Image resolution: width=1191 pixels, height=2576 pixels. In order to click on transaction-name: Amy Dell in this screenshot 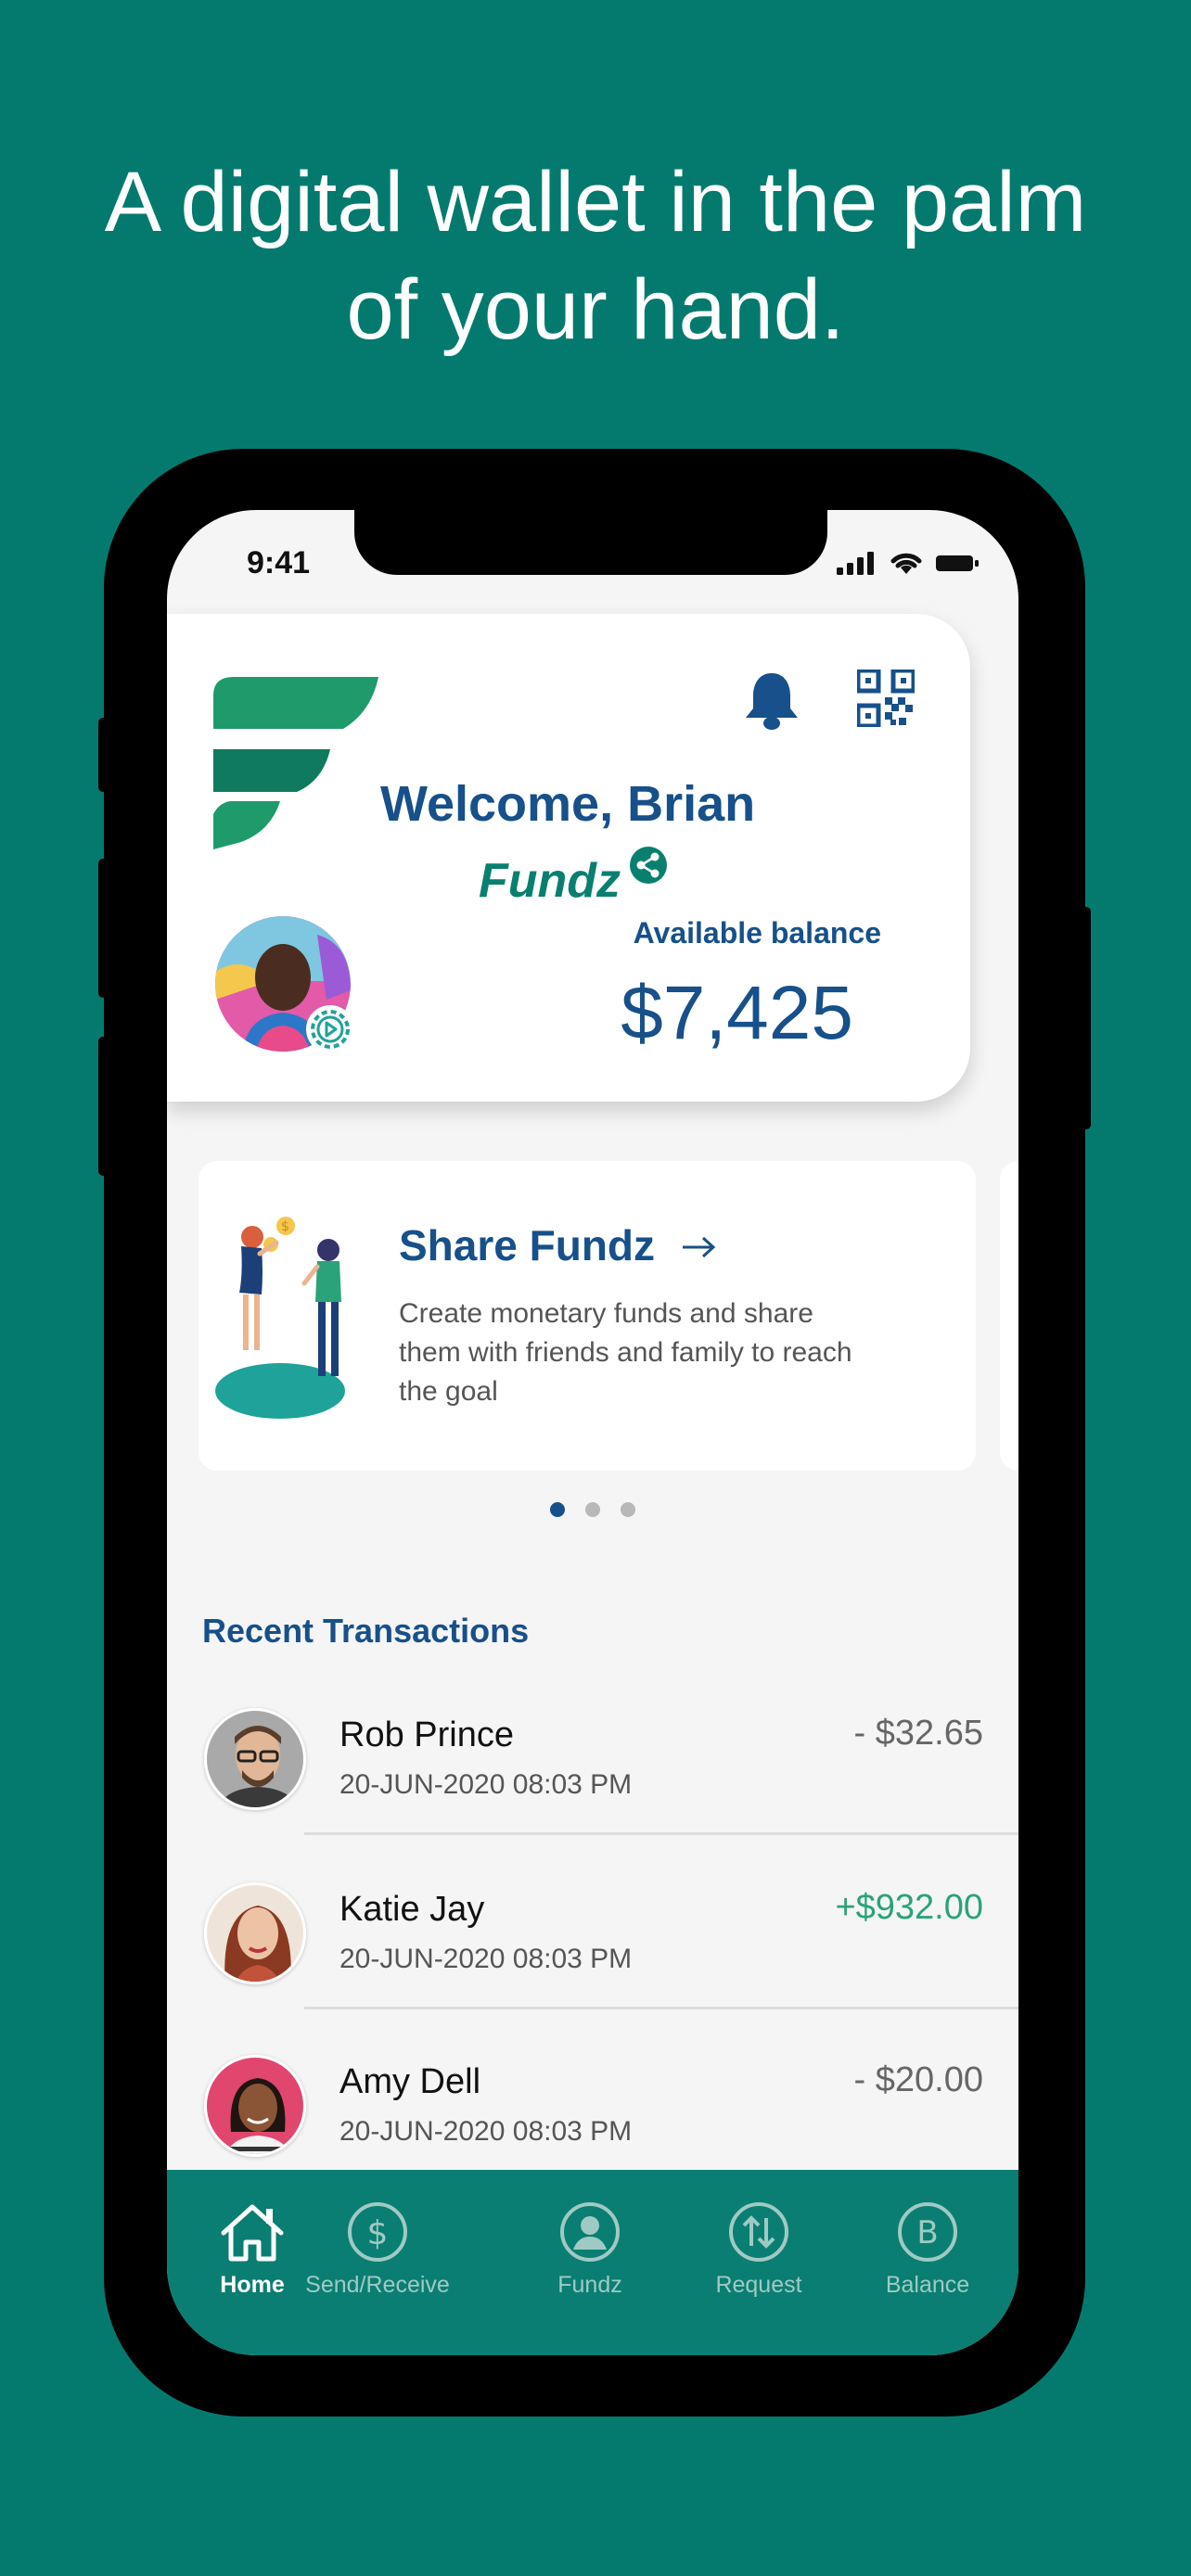, I will do `click(410, 2082)`.